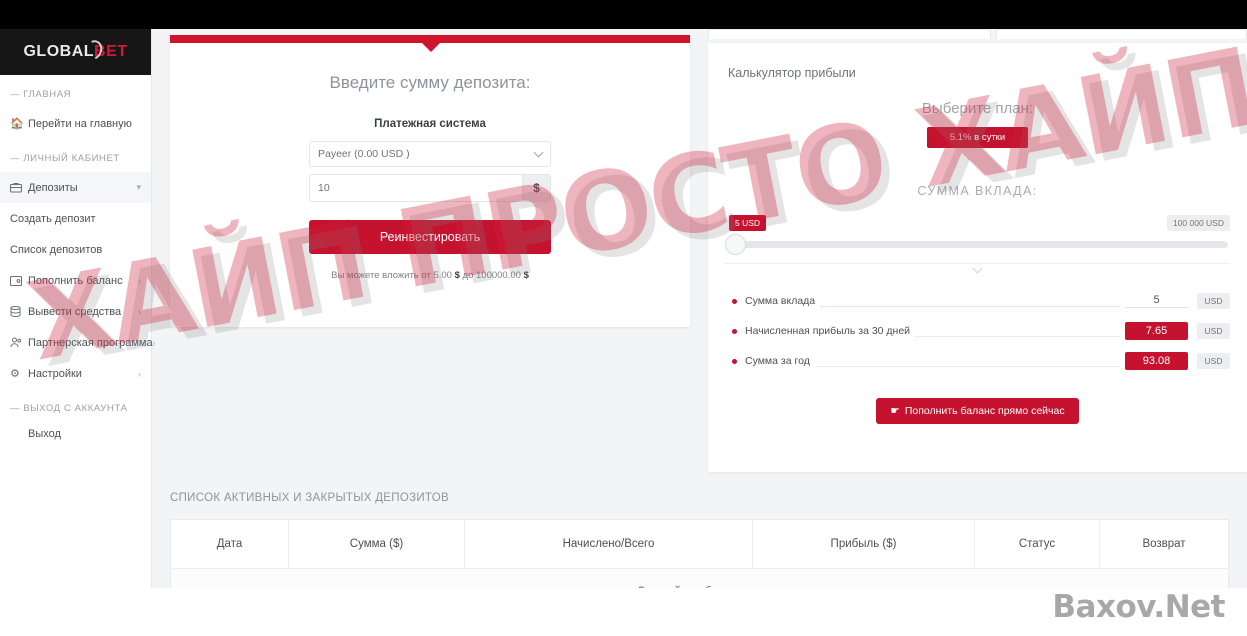  I want to click on gear-icon: ⚙, so click(15, 374).